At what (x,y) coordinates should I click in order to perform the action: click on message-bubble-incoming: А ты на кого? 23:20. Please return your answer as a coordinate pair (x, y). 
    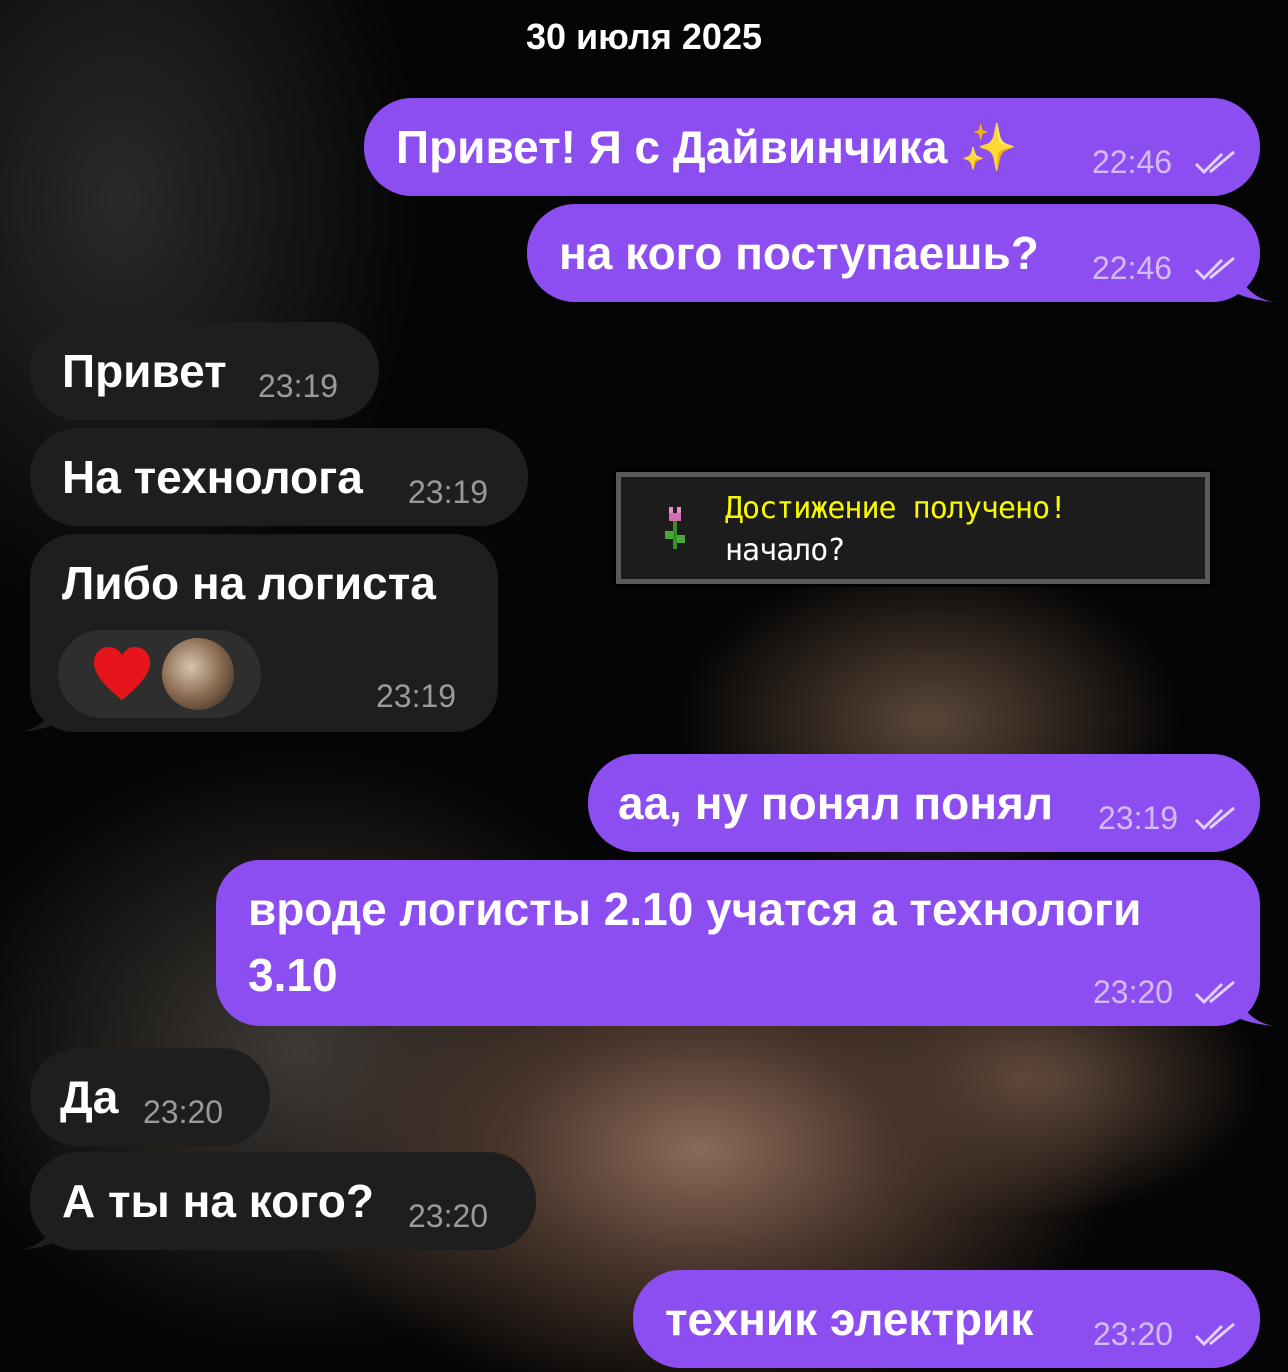
    Looking at the image, I should click on (283, 1201).